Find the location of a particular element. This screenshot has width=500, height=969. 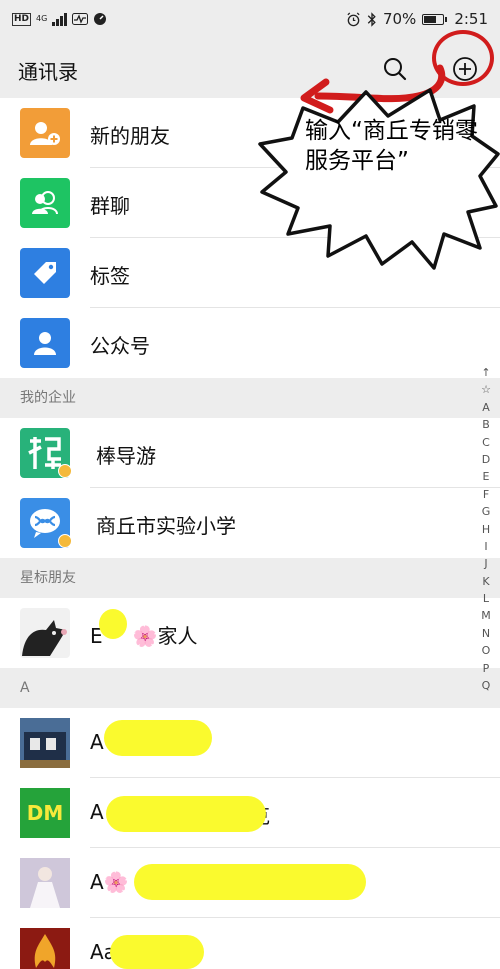

battery-percent: 70% is located at coordinates (399, 19).